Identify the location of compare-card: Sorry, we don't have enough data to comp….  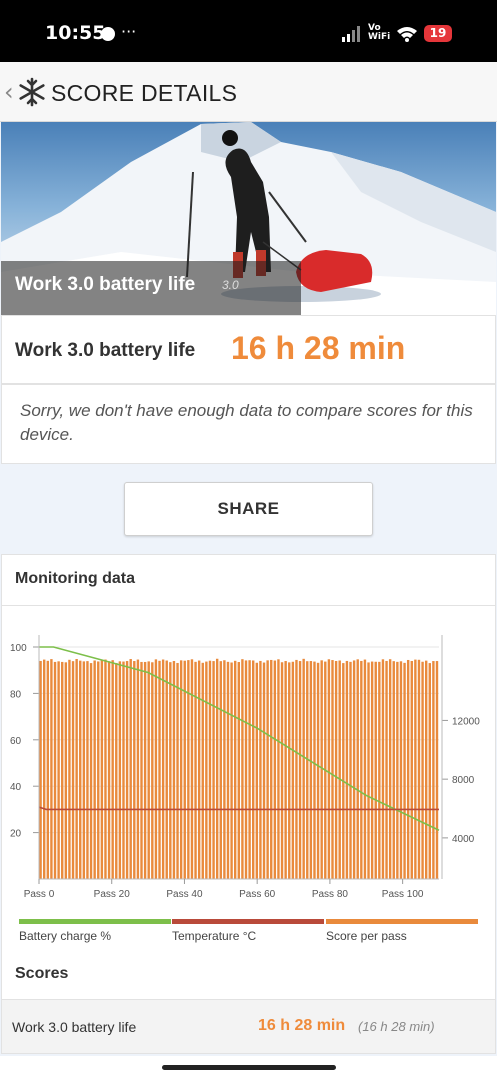
(248, 424).